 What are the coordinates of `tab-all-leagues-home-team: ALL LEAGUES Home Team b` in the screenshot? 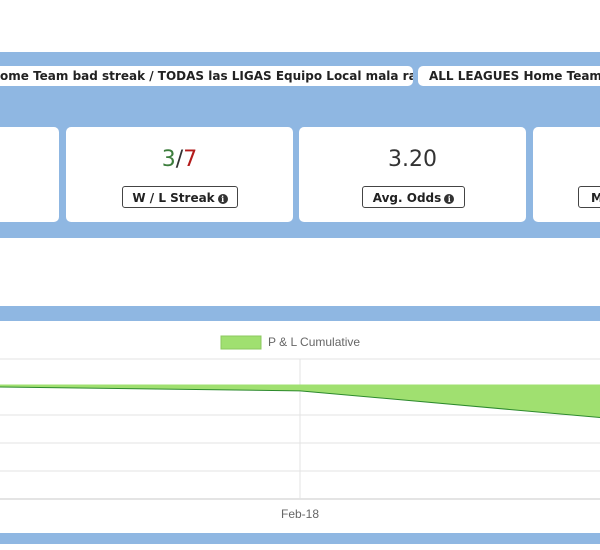 It's located at (509, 76).